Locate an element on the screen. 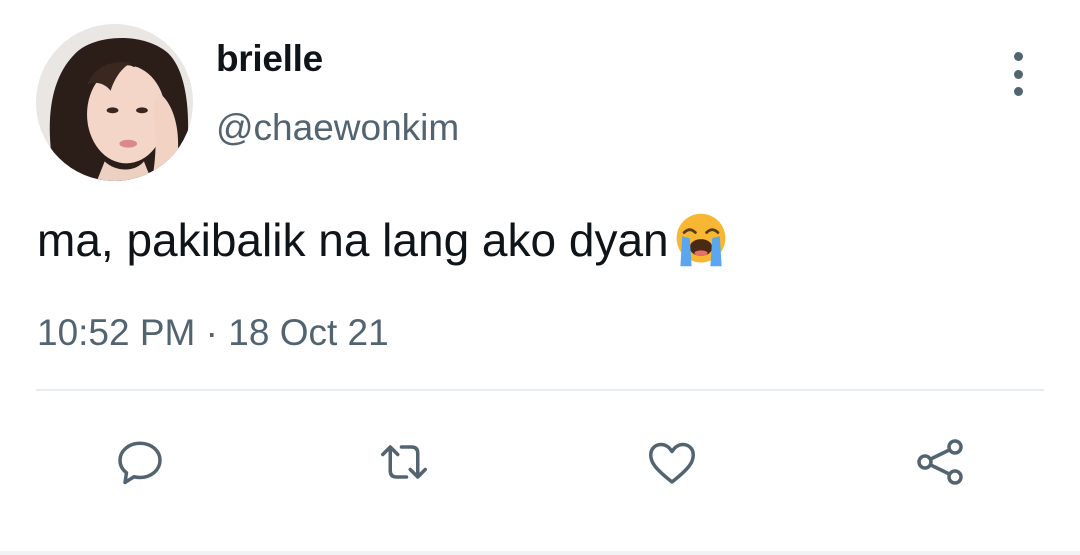  like-icon is located at coordinates (672, 463).